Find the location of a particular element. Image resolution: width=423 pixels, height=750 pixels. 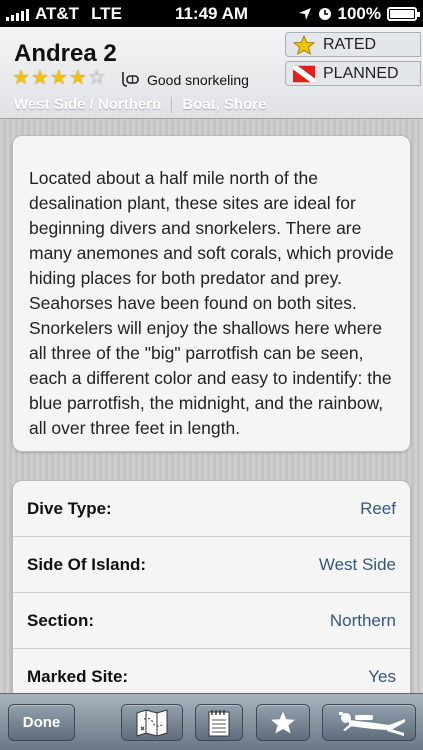

site-location: West Side / Northern Boat, Shore is located at coordinates (140, 104).